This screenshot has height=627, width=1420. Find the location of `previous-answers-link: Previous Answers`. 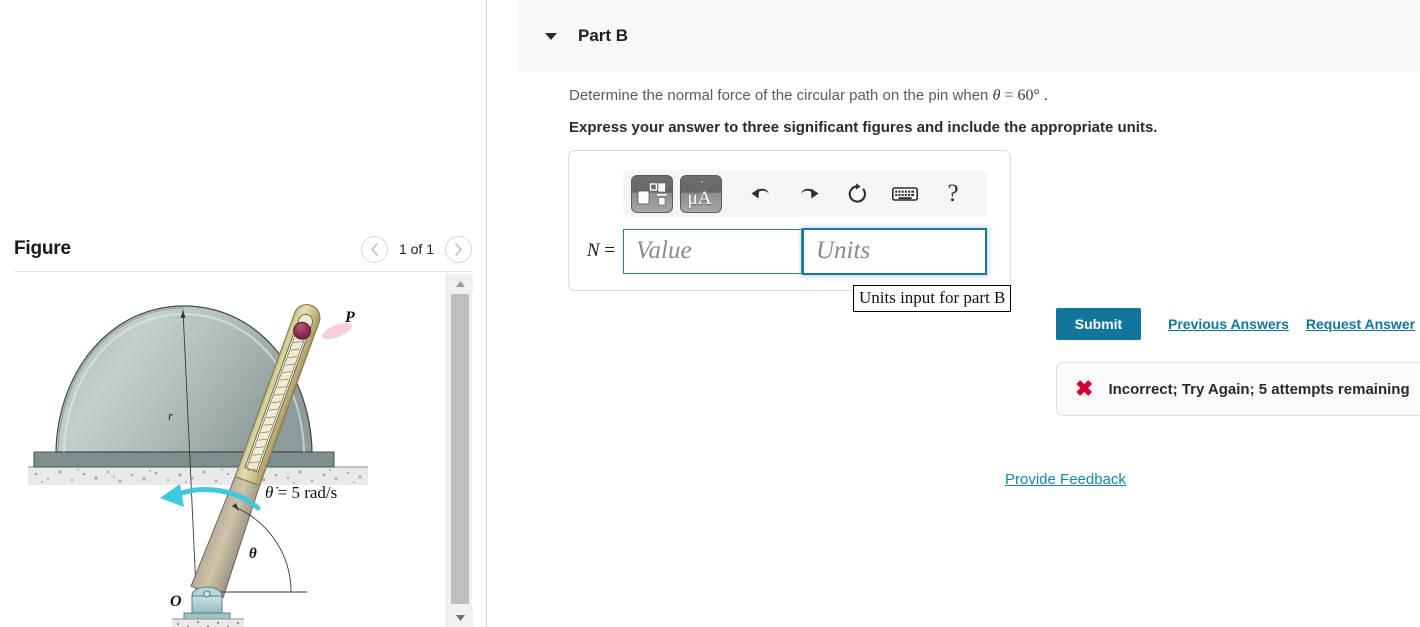

previous-answers-link: Previous Answers is located at coordinates (1228, 324).